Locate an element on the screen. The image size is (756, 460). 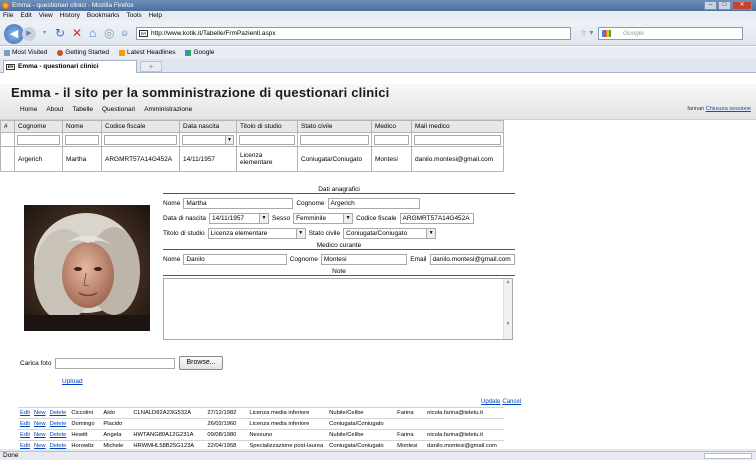
new-tab-icon: + is located at coordinates (151, 66).